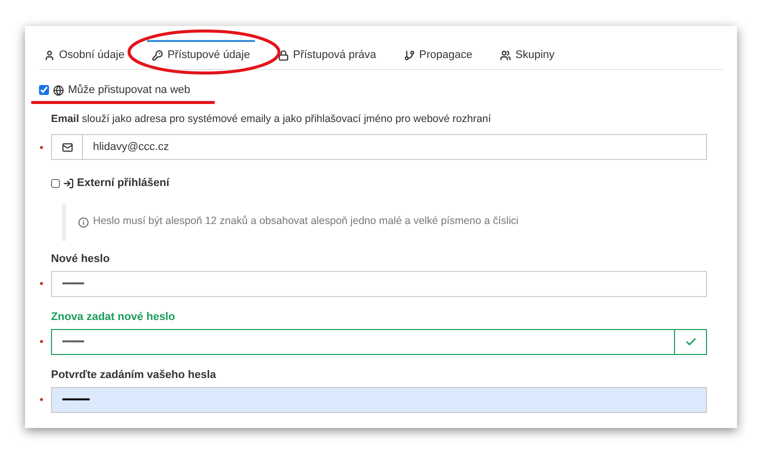  Describe the element at coordinates (305, 222) in the screenshot. I see `password-info: Heslo musí být alespoň 12 znaků a obsahovat alespoň jedno malé a velké písmeno a číslici` at that location.